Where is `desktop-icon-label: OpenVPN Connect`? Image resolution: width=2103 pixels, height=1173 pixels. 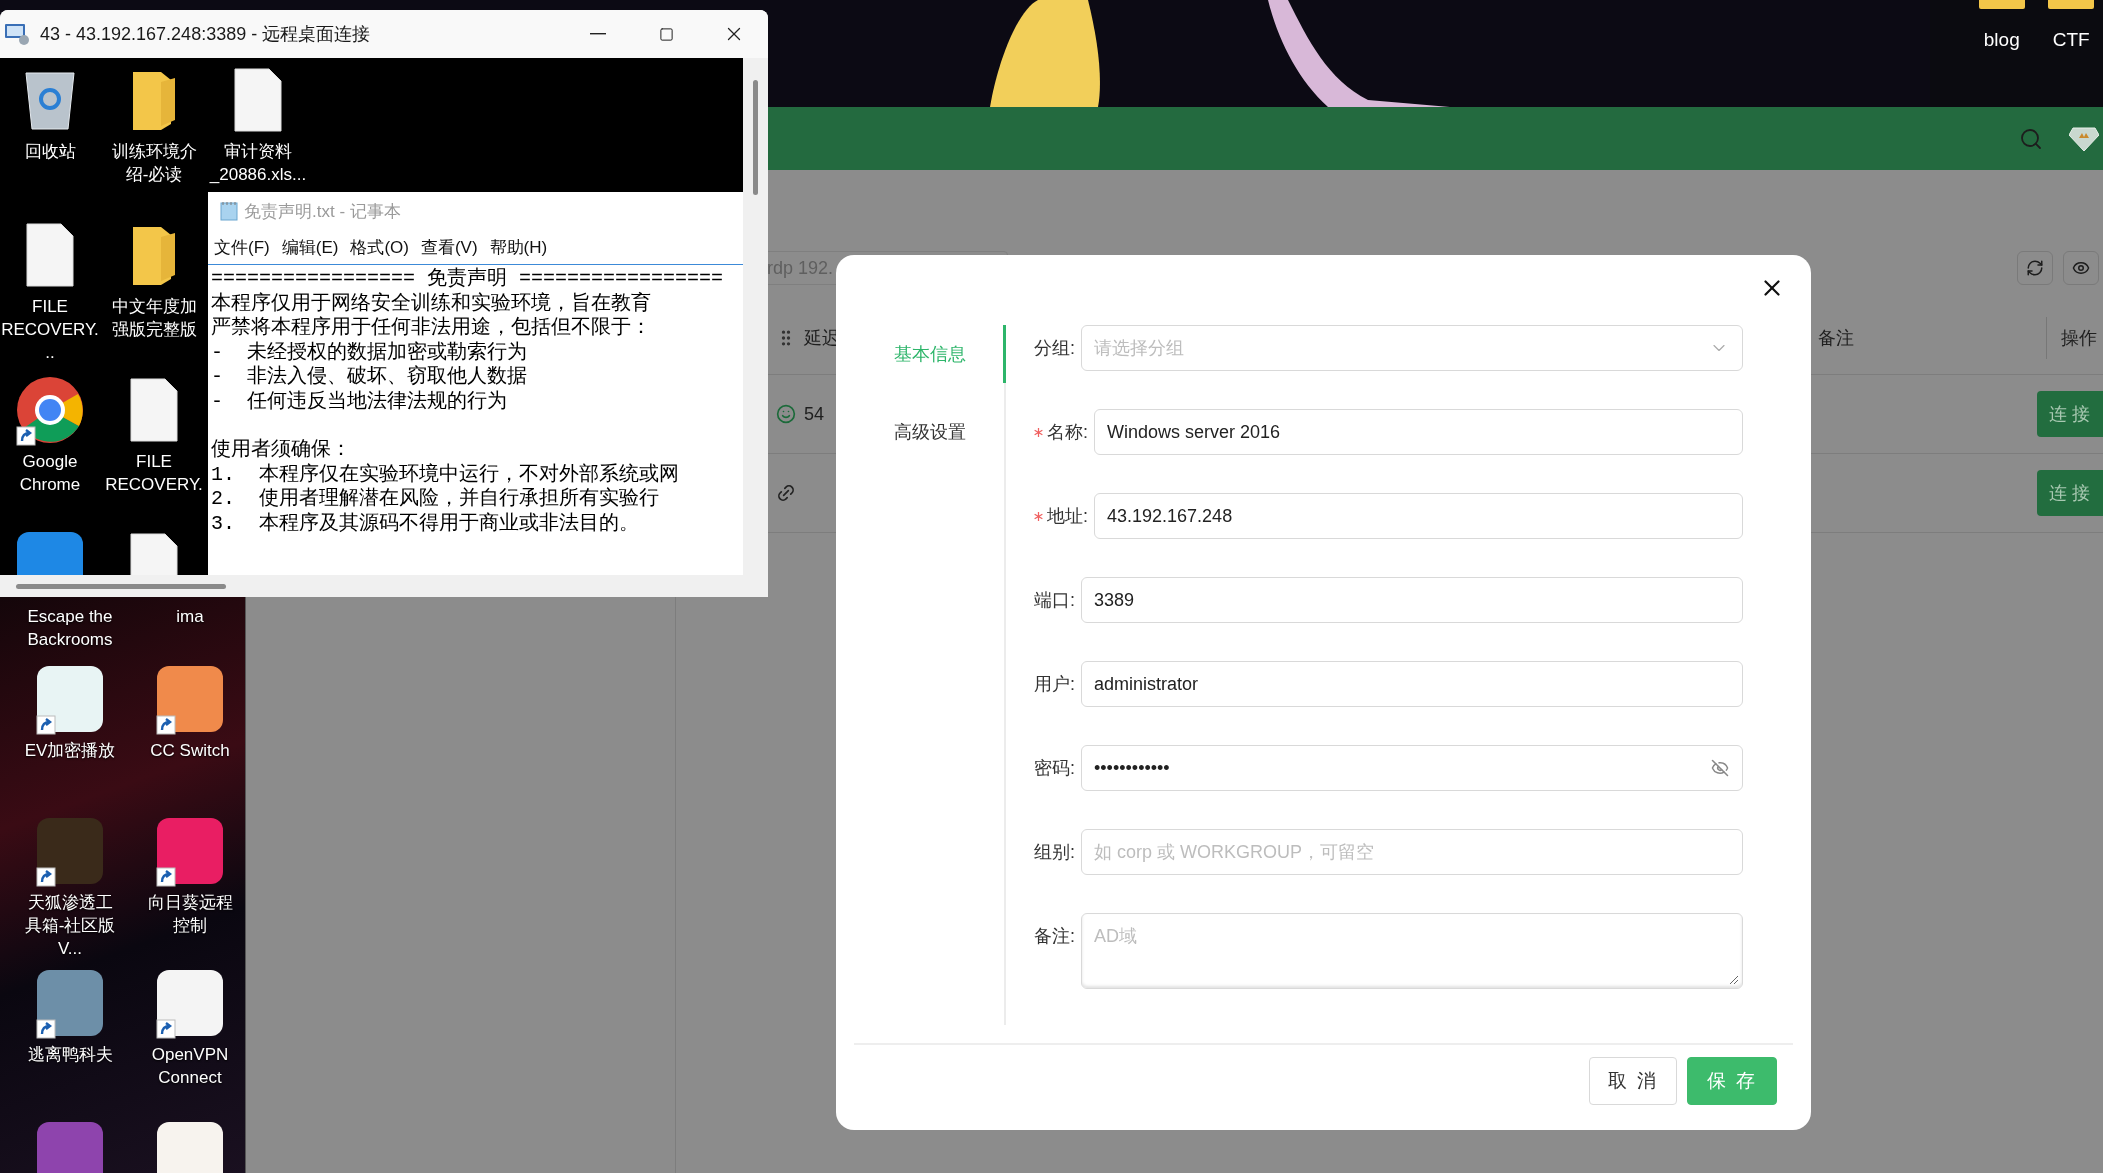
desktop-icon-label: OpenVPN Connect is located at coordinates (190, 1066).